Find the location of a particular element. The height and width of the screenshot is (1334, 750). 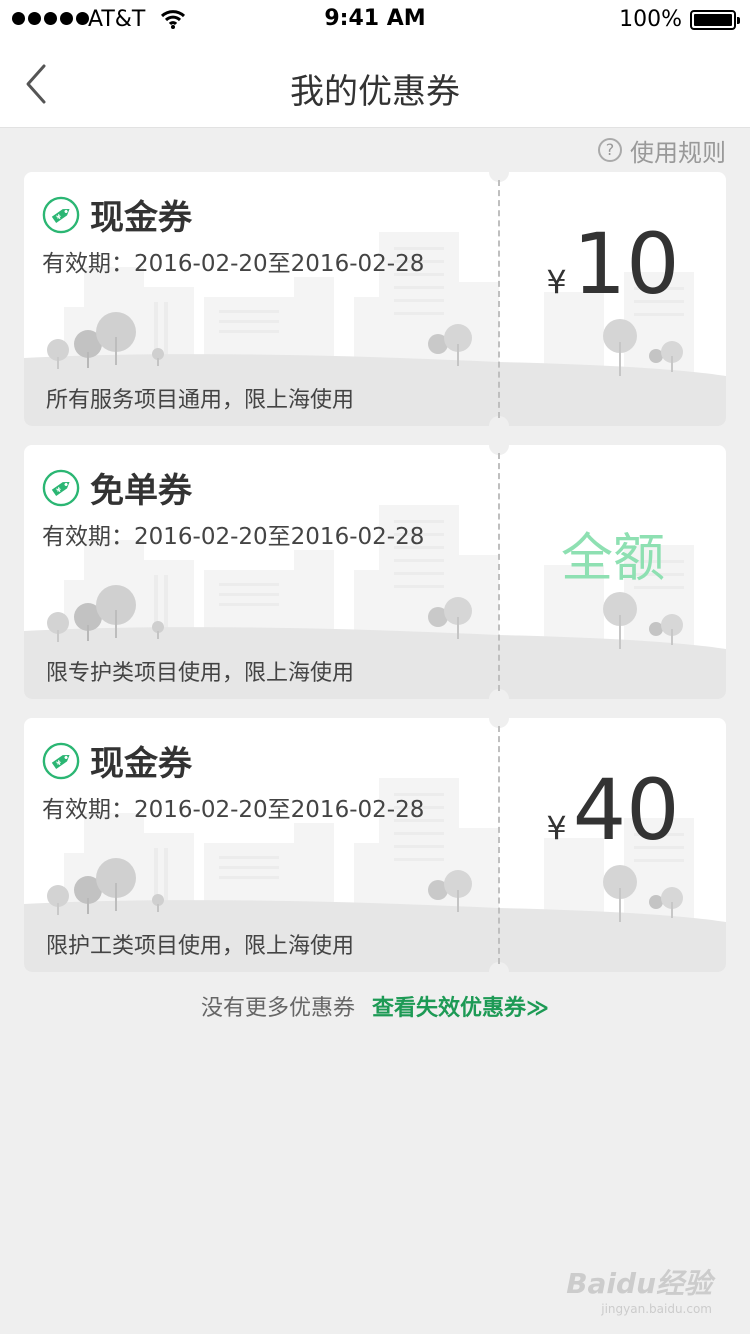

view-expired-coupons-link: 查看失效优惠券≫ is located at coordinates (460, 1008).